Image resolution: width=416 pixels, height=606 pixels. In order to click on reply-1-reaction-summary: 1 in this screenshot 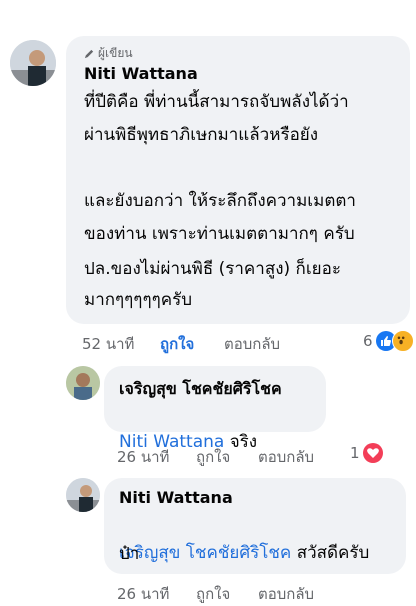, I will do `click(366, 453)`.